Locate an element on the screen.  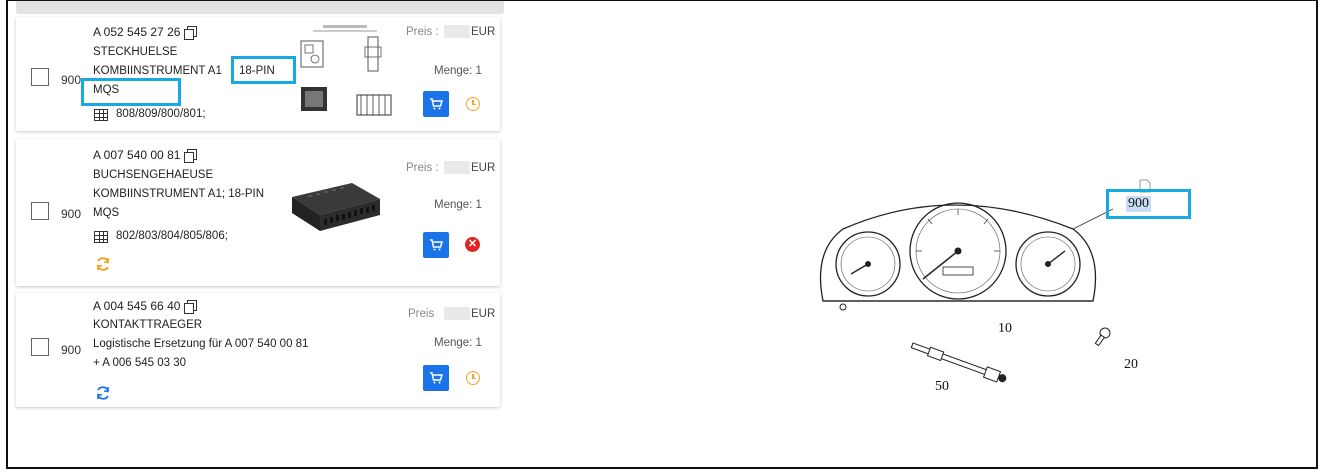
part-photo is located at coordinates (336, 207).